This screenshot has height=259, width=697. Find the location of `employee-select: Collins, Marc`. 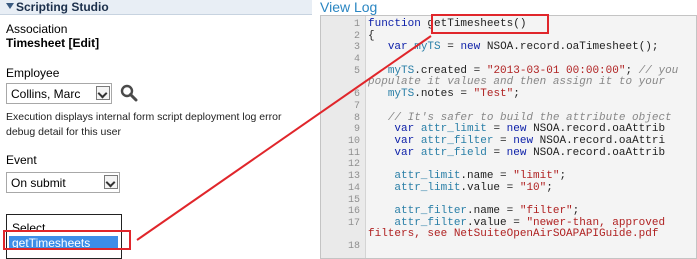

employee-select: Collins, Marc is located at coordinates (59, 93).